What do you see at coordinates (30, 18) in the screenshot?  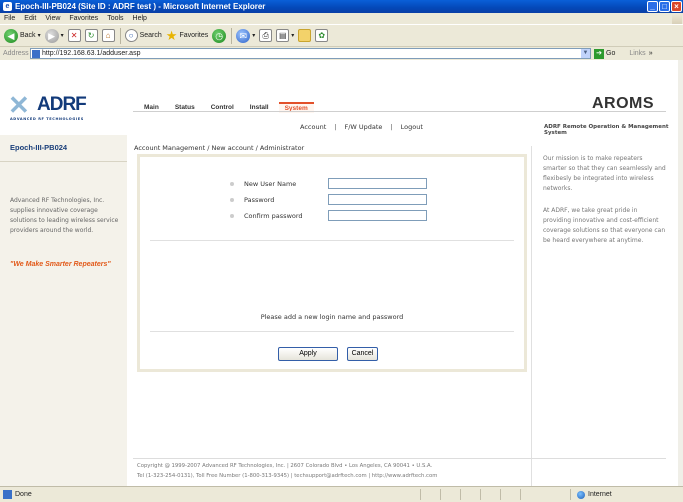 I see `menu-edit: Edit` at bounding box center [30, 18].